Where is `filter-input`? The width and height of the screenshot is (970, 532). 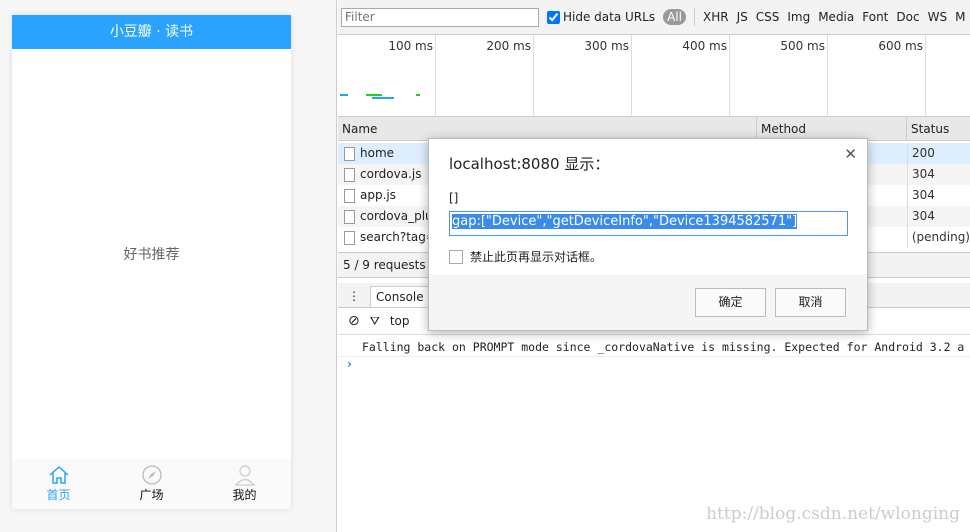 filter-input is located at coordinates (440, 17).